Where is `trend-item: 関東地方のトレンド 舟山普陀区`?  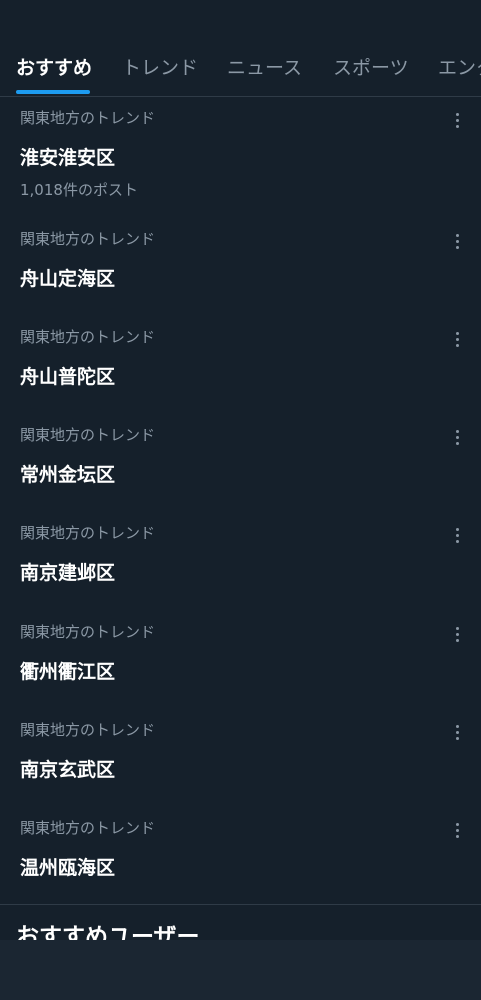 trend-item: 関東地方のトレンド 舟山普陀区 is located at coordinates (240, 362).